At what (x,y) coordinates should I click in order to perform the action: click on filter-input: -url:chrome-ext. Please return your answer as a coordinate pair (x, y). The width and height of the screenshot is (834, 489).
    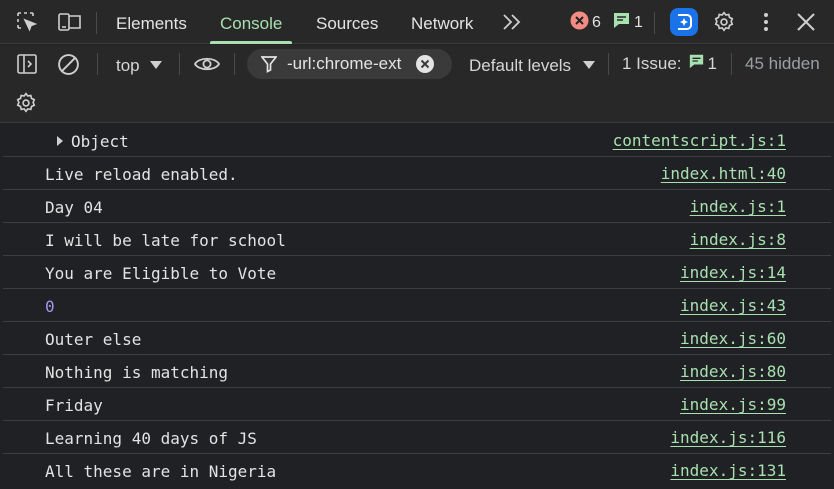
    Looking at the image, I should click on (349, 64).